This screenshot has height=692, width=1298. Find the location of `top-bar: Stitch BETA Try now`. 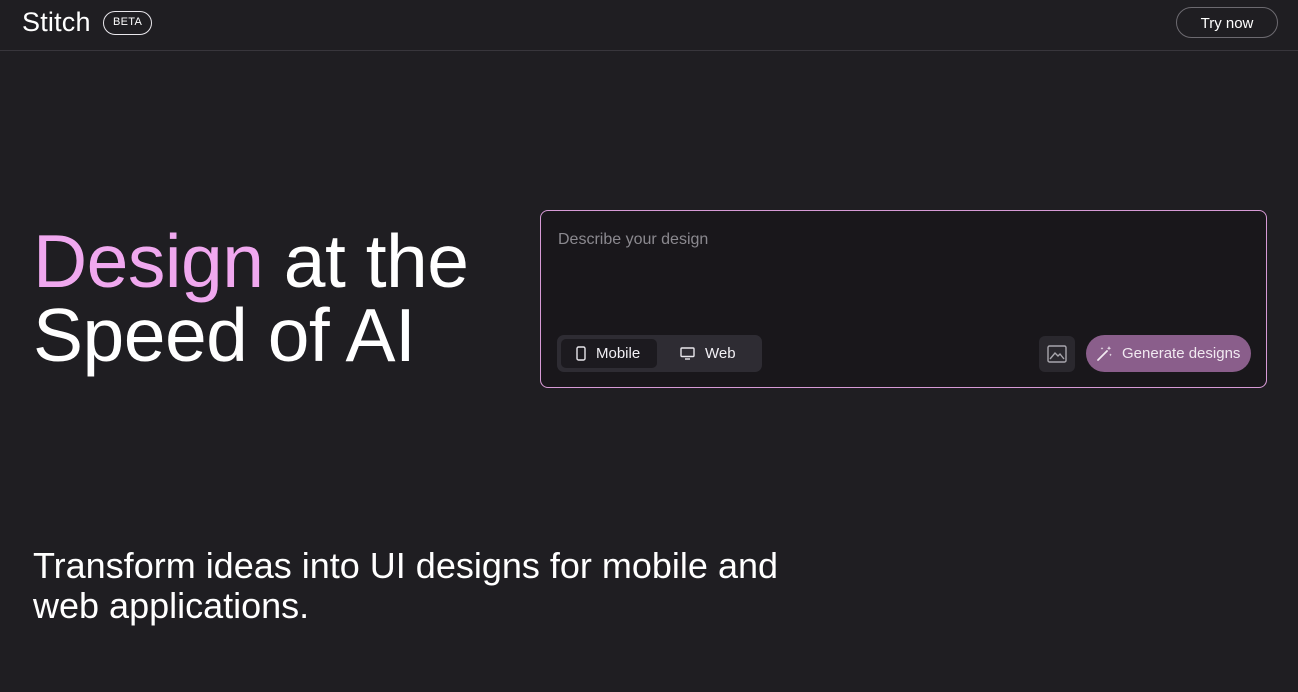

top-bar: Stitch BETA Try now is located at coordinates (649, 25).